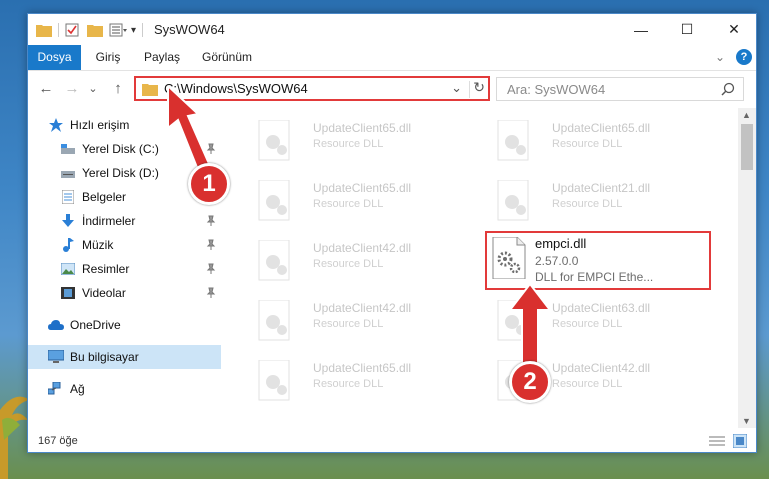  Describe the element at coordinates (120, 149) in the screenshot. I see `sidebar-item-label: Yerel Disk (C:)` at that location.